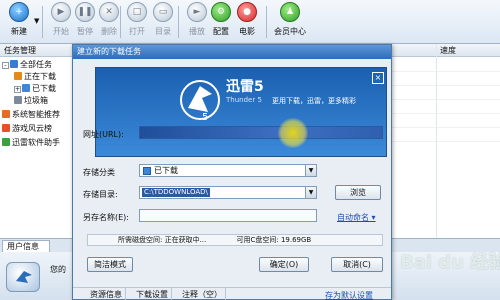 Image resolution: width=500 pixels, height=300 pixels. What do you see at coordinates (448, 50) in the screenshot?
I see `column-speed: 速度` at bounding box center [448, 50].